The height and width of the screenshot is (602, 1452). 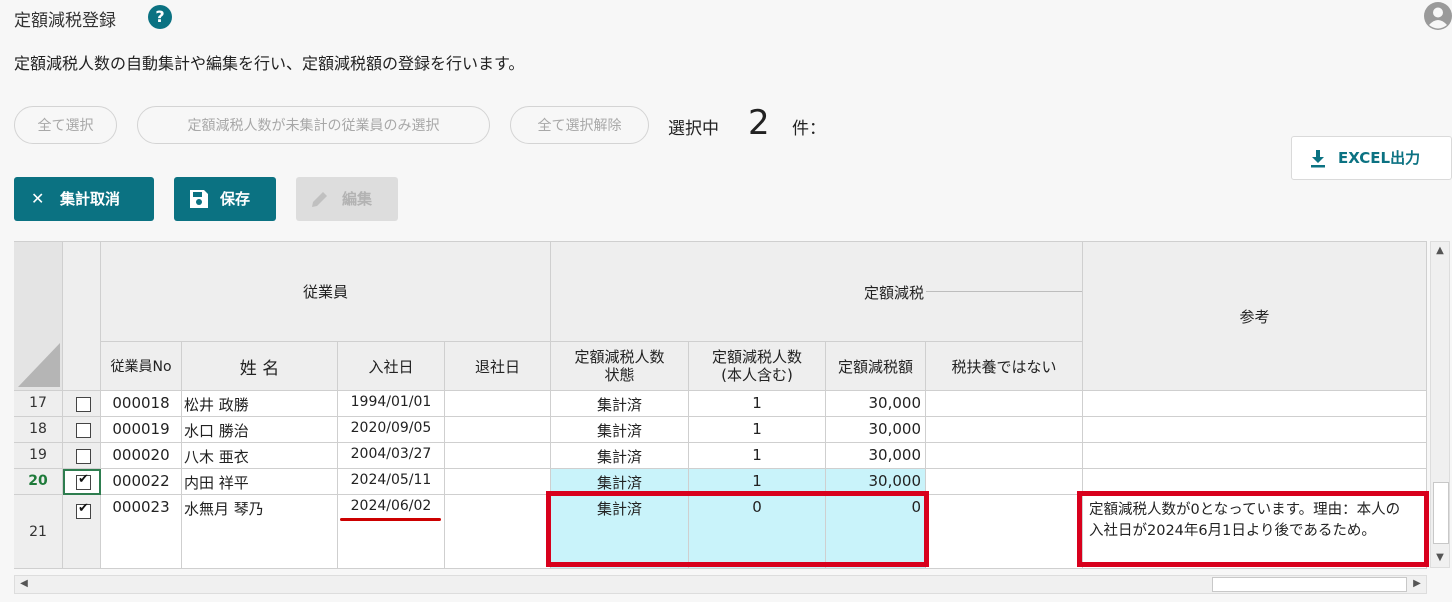 What do you see at coordinates (693, 129) in the screenshot?
I see `selected-label: 選択中` at bounding box center [693, 129].